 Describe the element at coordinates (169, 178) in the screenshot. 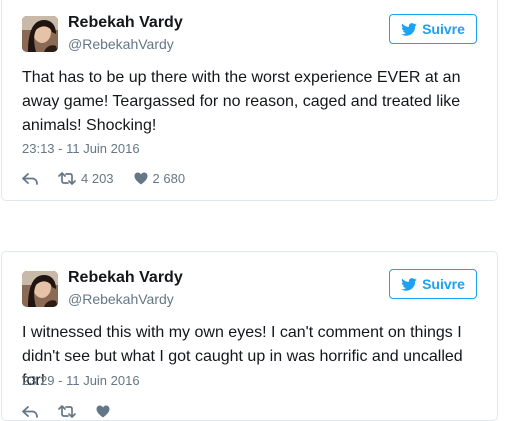

I see `like-count: 2 680` at that location.